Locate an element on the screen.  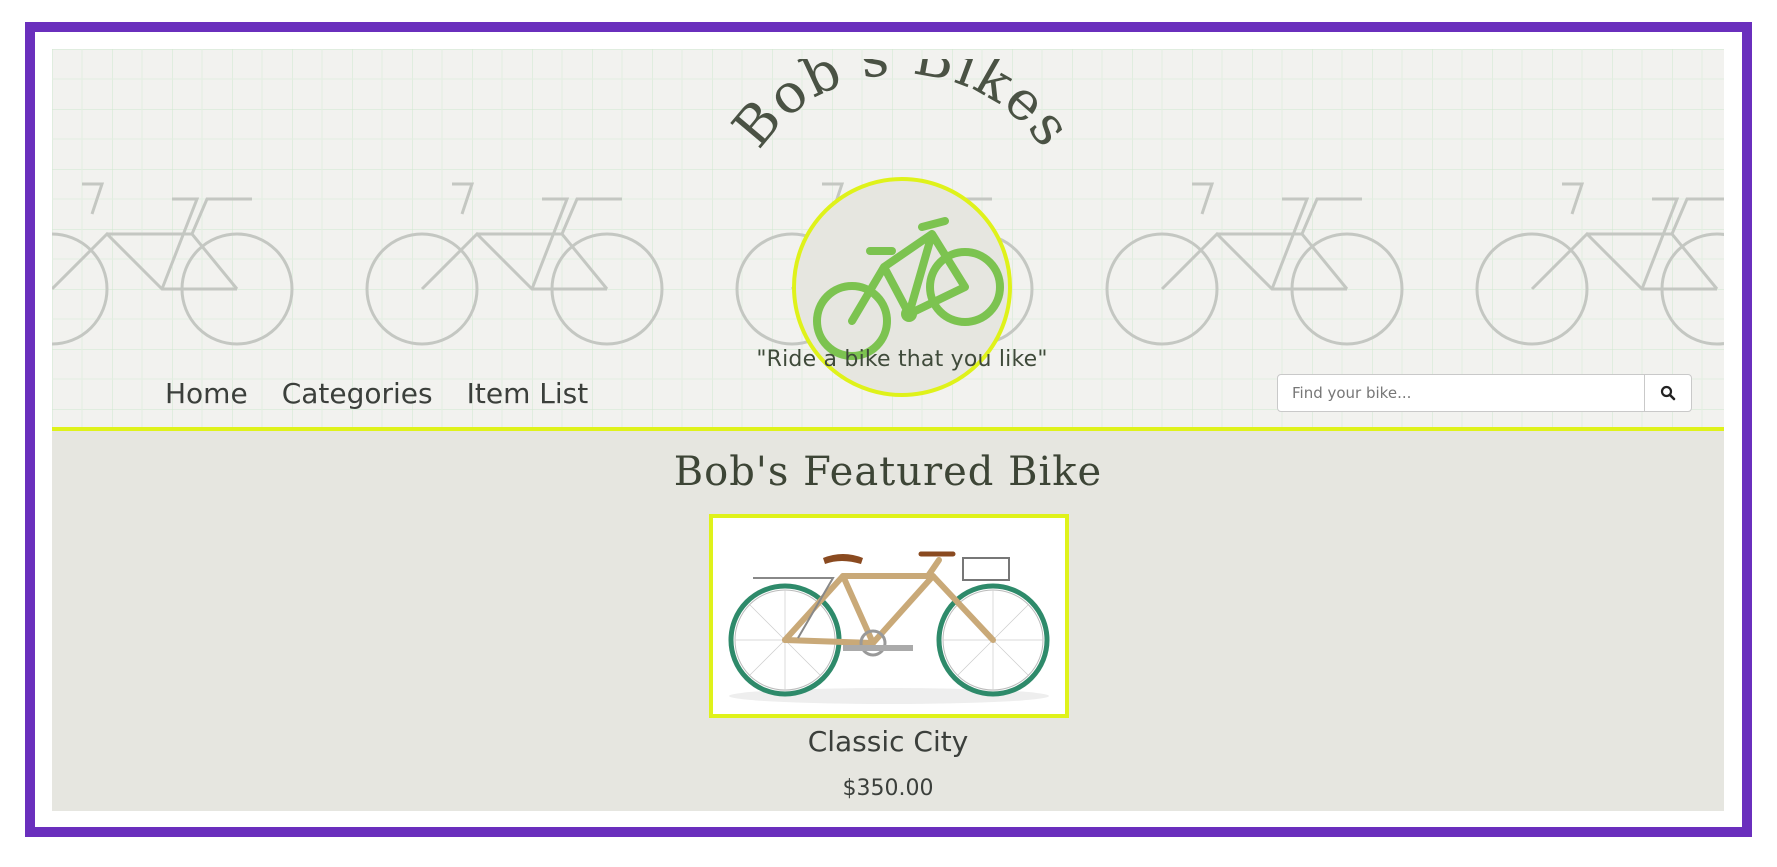
product-name: Classic City is located at coordinates (888, 741).